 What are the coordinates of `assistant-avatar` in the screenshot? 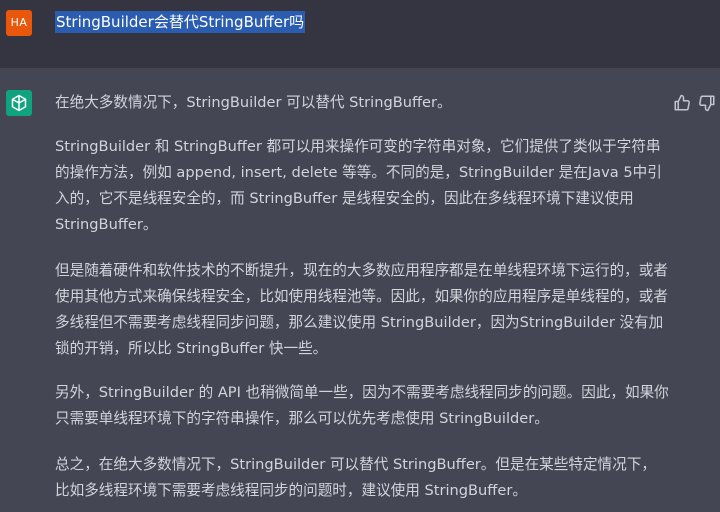 It's located at (19, 103).